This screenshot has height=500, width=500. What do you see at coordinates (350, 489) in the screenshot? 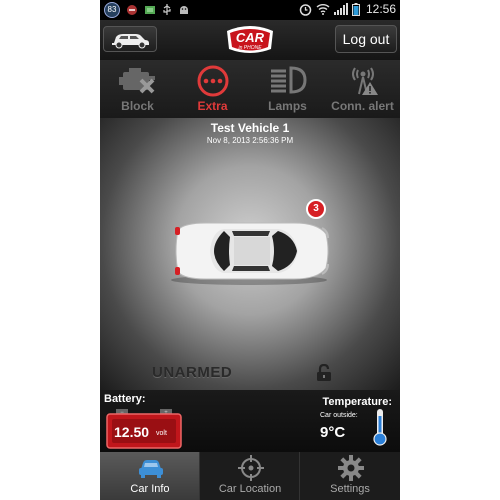
I see `nav-settings-label: Settings` at bounding box center [350, 489].